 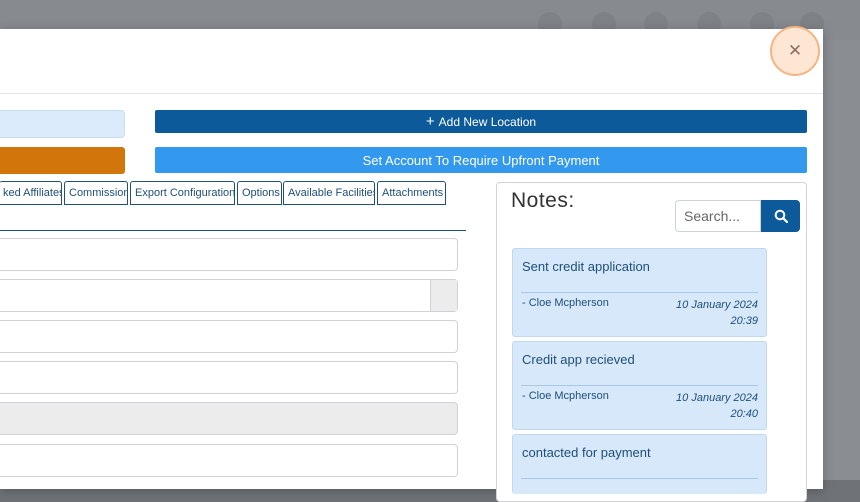 I want to click on account-field, so click(x=62, y=124).